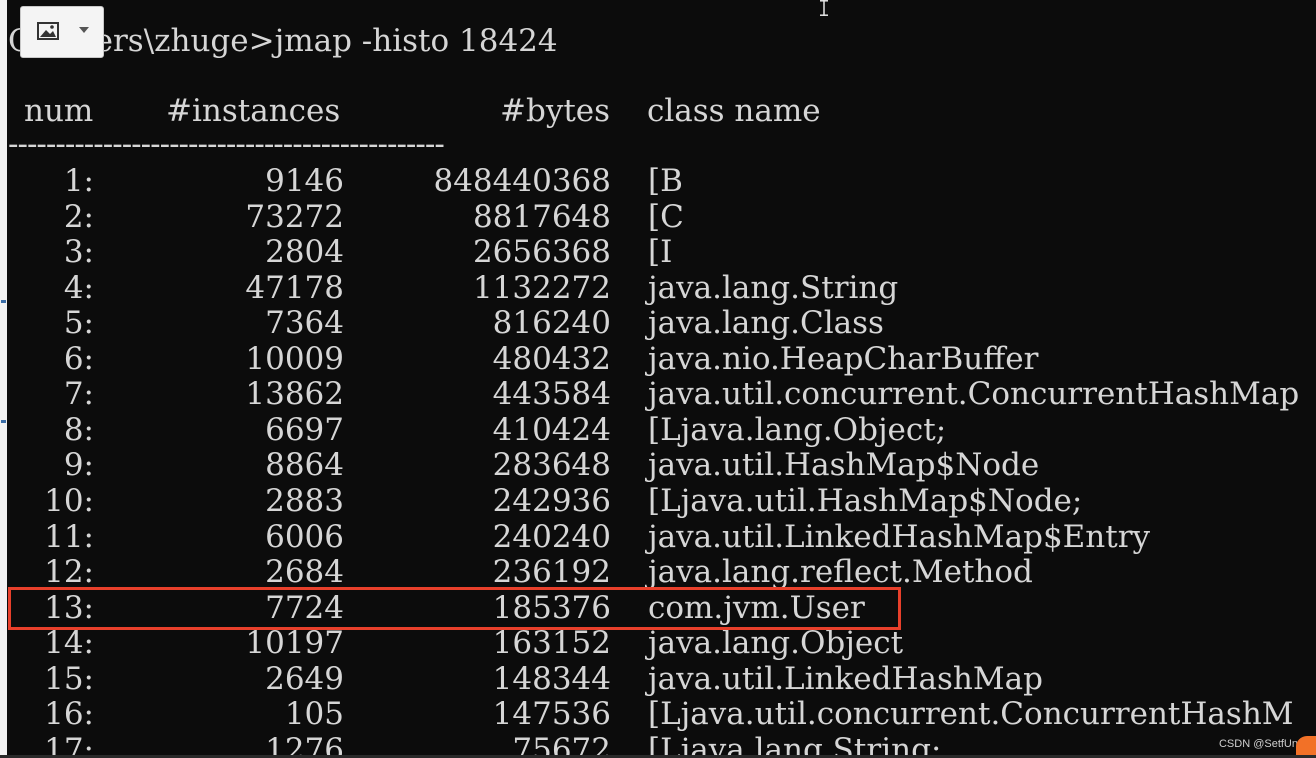 This screenshot has height=758, width=1316. I want to click on row-bytes: 816240, so click(551, 323).